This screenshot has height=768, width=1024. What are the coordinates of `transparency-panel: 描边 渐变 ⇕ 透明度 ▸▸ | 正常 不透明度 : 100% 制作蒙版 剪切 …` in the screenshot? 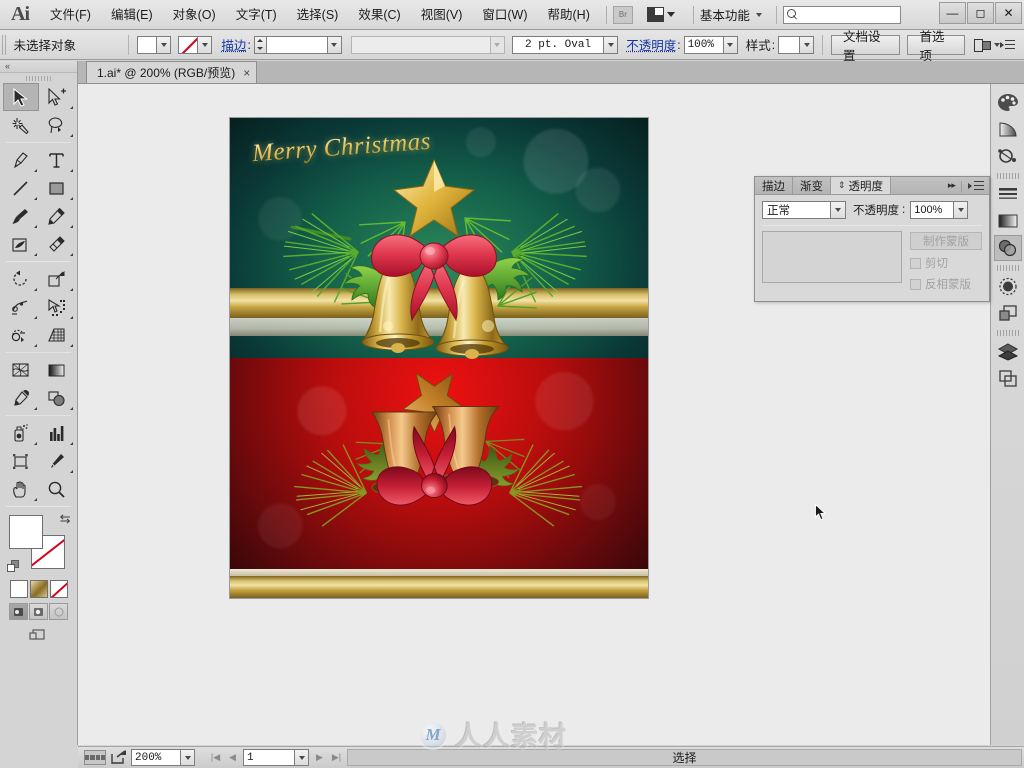 It's located at (872, 239).